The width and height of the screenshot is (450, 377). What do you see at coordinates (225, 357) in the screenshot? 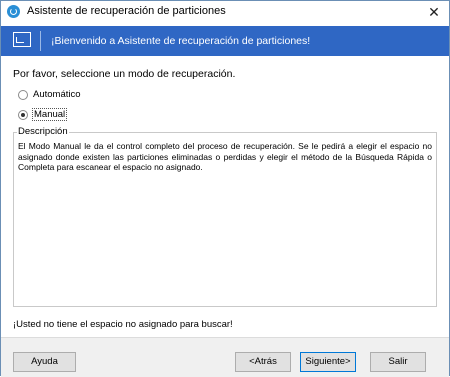
I see `button-bar: Ayuda <Atrás Siguiente> Salir` at bounding box center [225, 357].